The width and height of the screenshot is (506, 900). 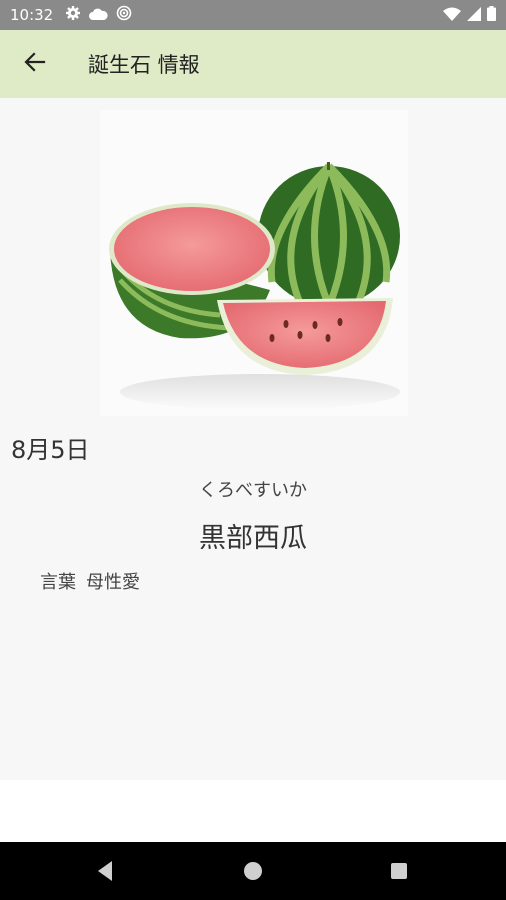 What do you see at coordinates (399, 875) in the screenshot?
I see `recents-square-icon` at bounding box center [399, 875].